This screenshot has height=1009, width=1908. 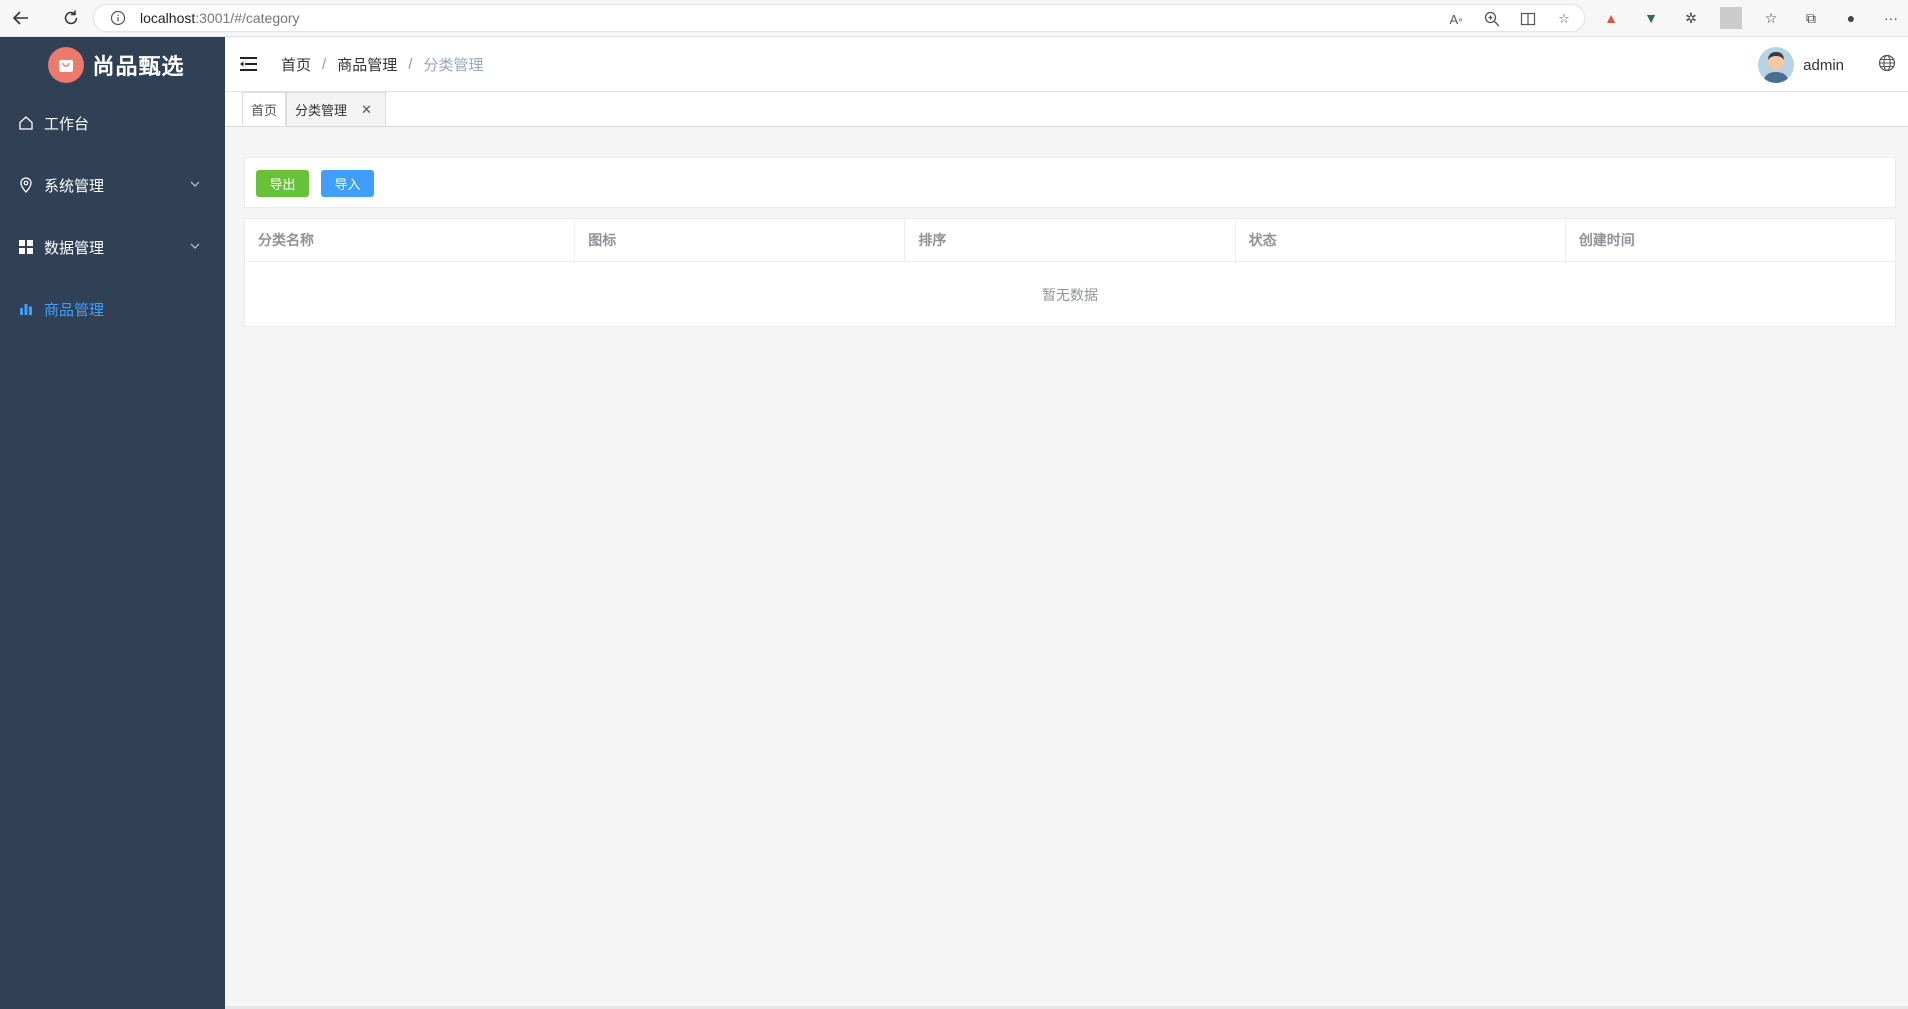 What do you see at coordinates (1401, 240) in the screenshot?
I see `column-header-status: 状态` at bounding box center [1401, 240].